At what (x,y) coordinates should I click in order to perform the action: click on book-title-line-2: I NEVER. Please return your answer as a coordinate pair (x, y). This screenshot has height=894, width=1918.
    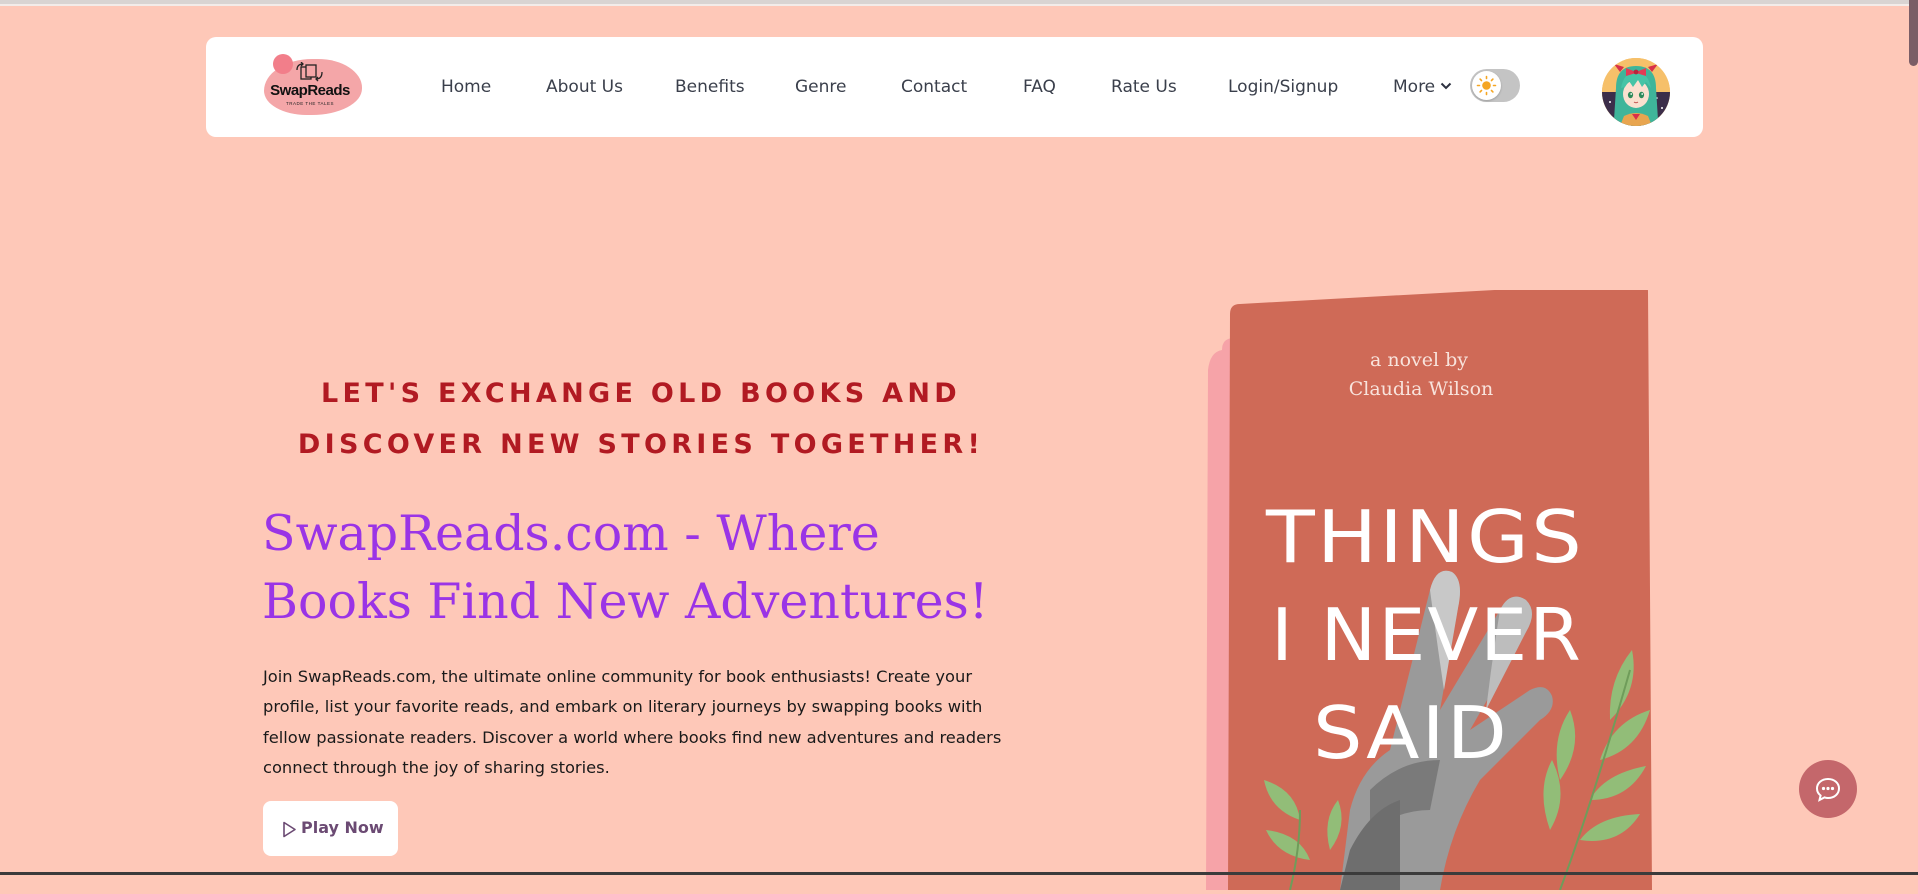
    Looking at the image, I should click on (1427, 635).